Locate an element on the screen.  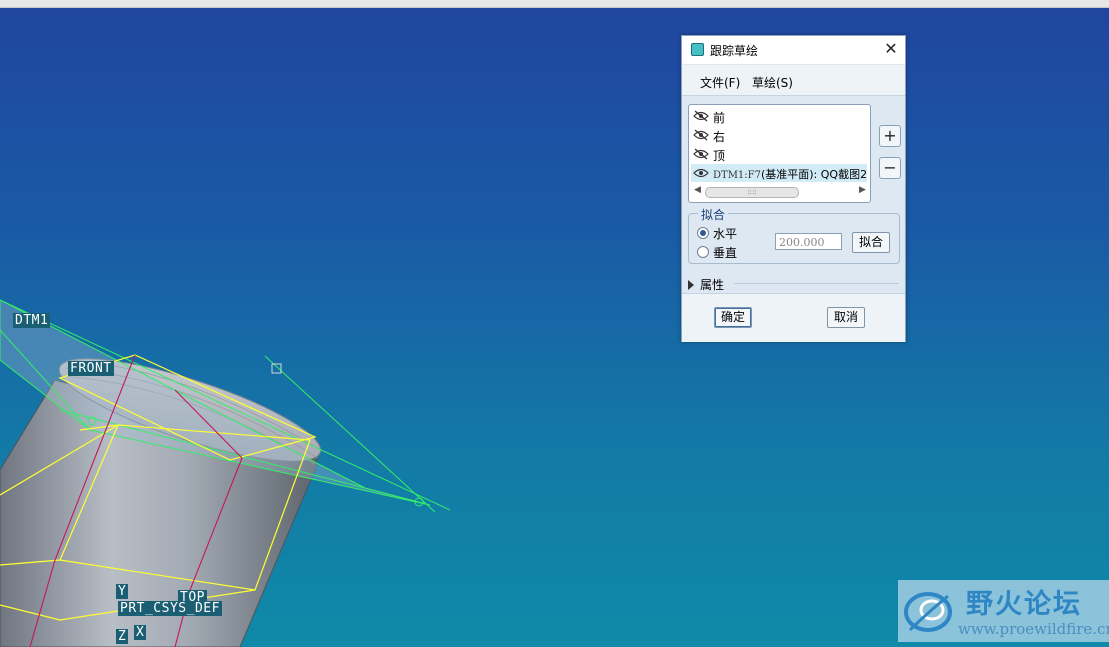
y-axis-label: Y is located at coordinates (122, 591).